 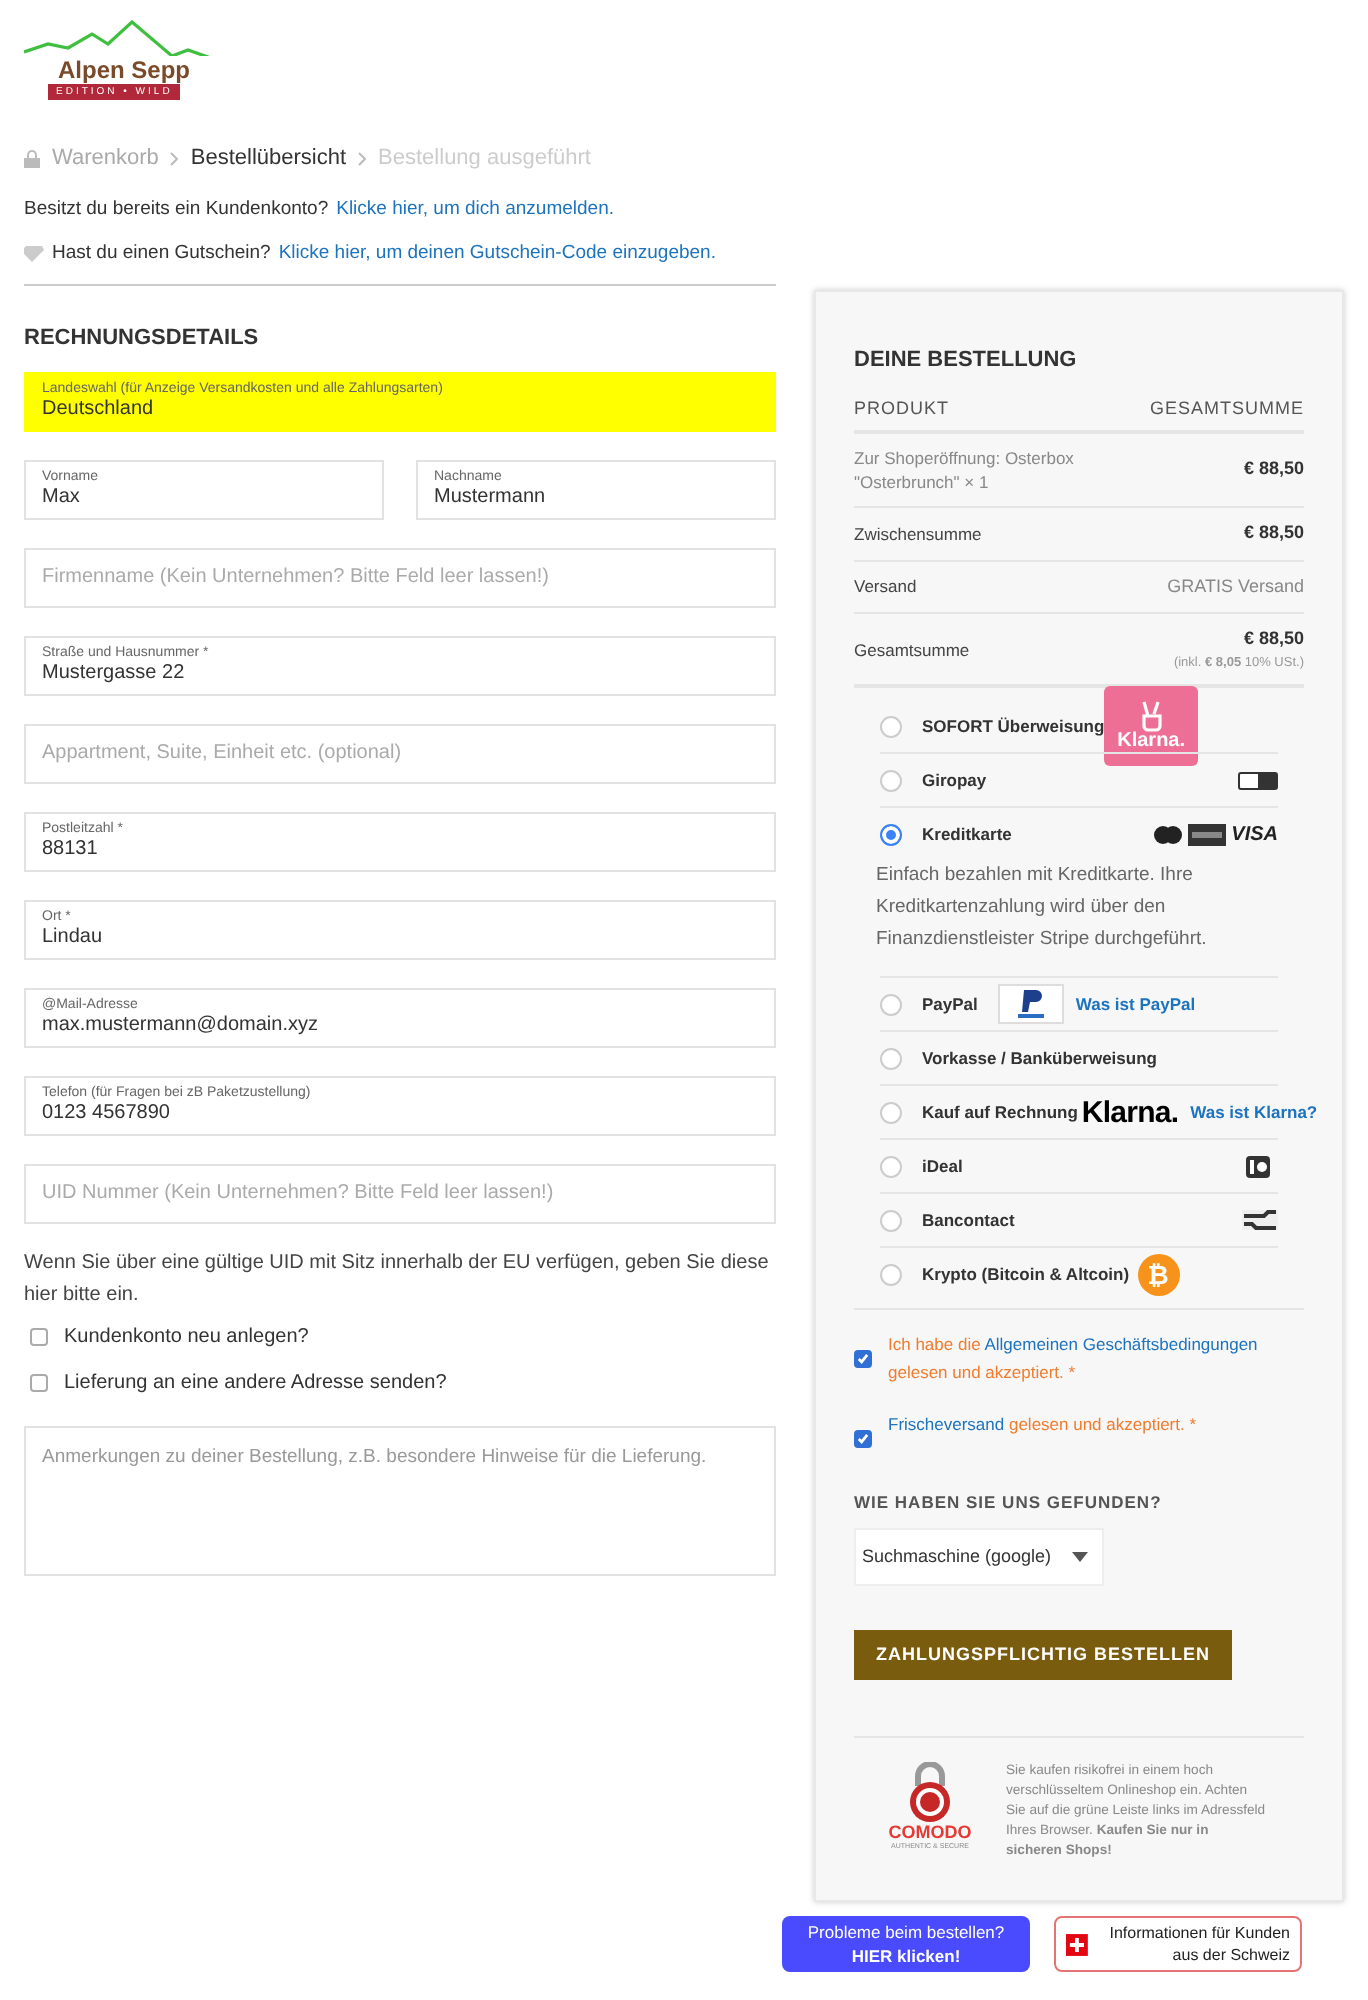 I want to click on info-link: Was ist Klarna?, so click(x=1254, y=1112).